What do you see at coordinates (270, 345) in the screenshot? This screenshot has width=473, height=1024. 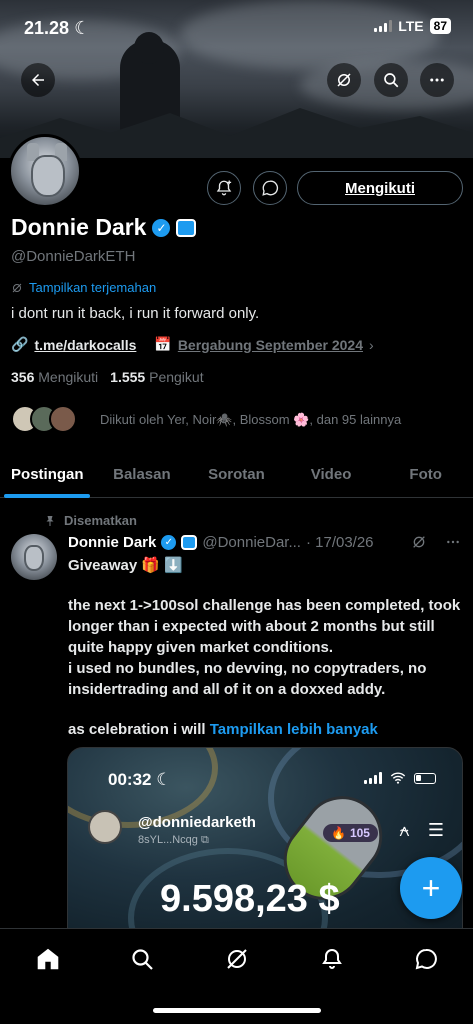 I see `joined-date: Bergabung September 2024` at bounding box center [270, 345].